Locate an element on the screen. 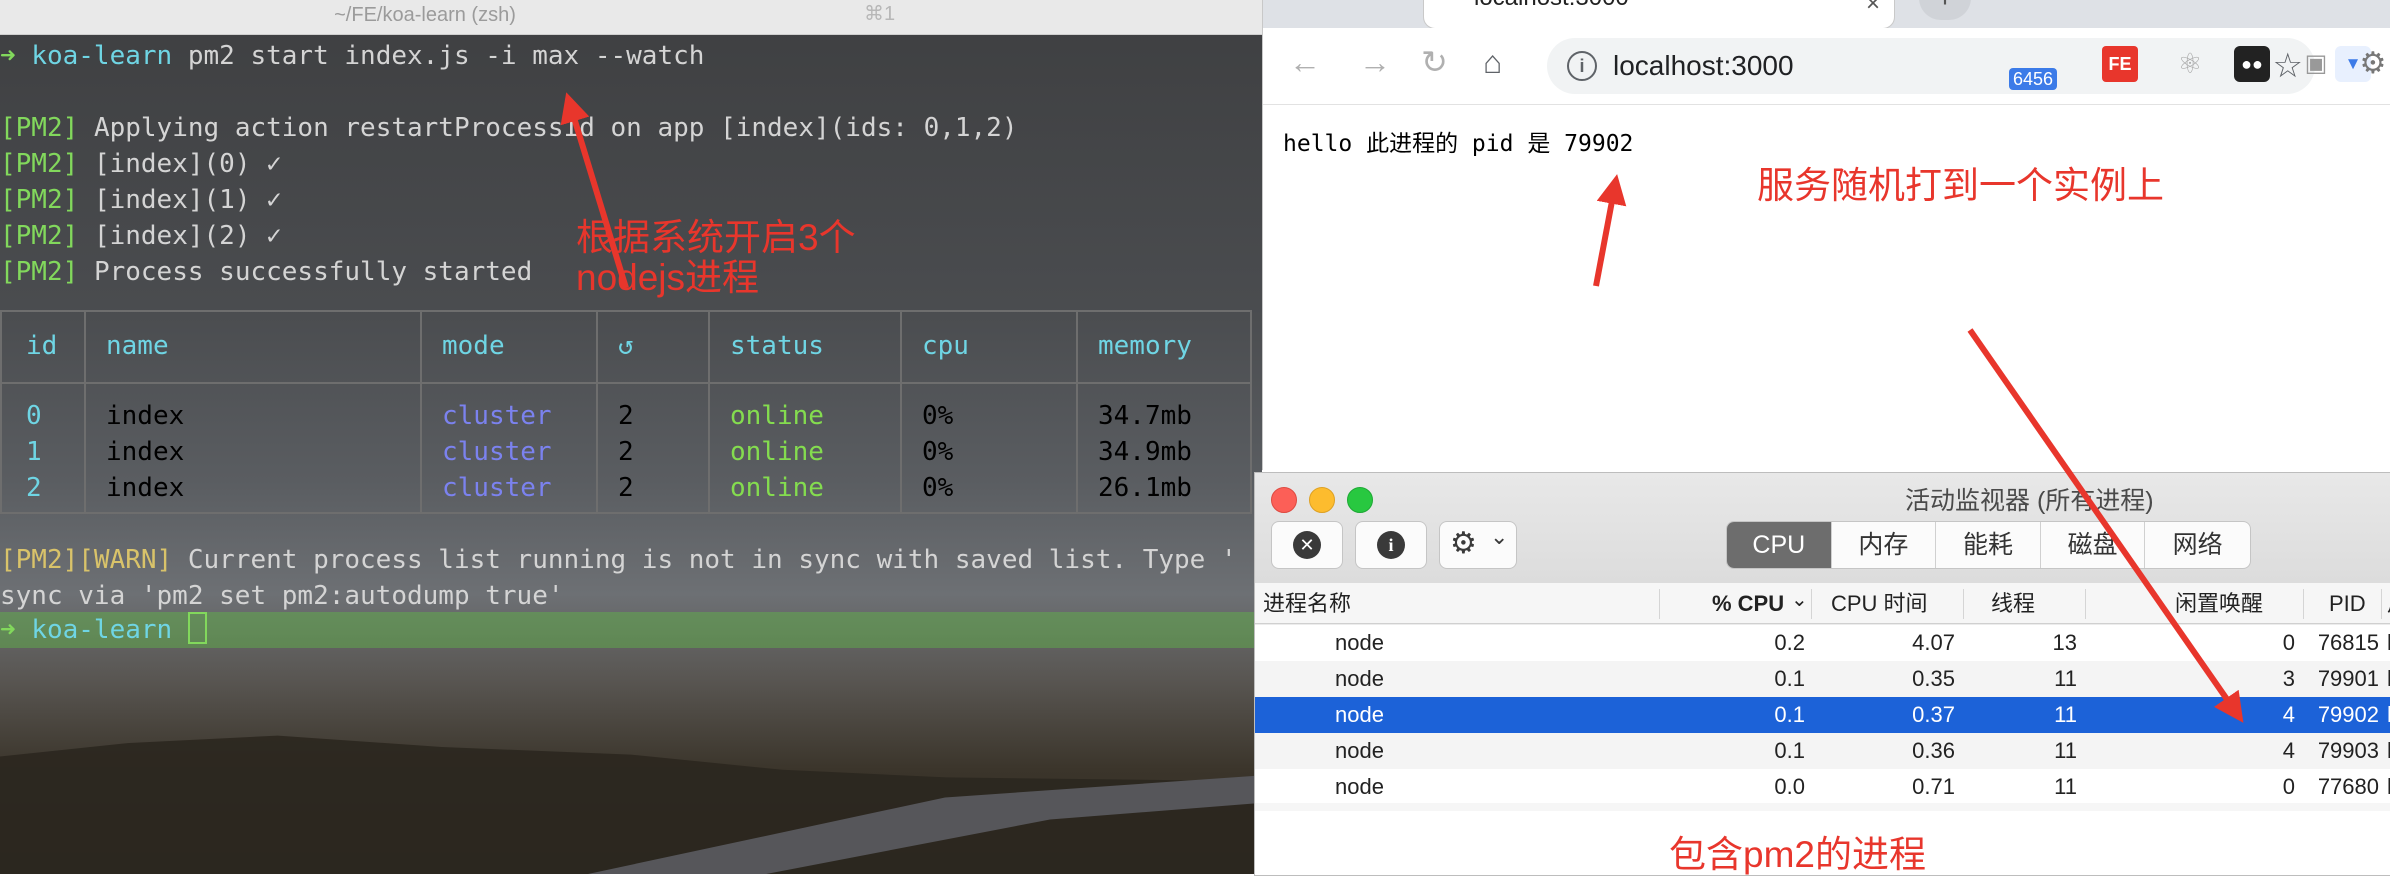  arrow-to-command is located at coordinates (594, 190).